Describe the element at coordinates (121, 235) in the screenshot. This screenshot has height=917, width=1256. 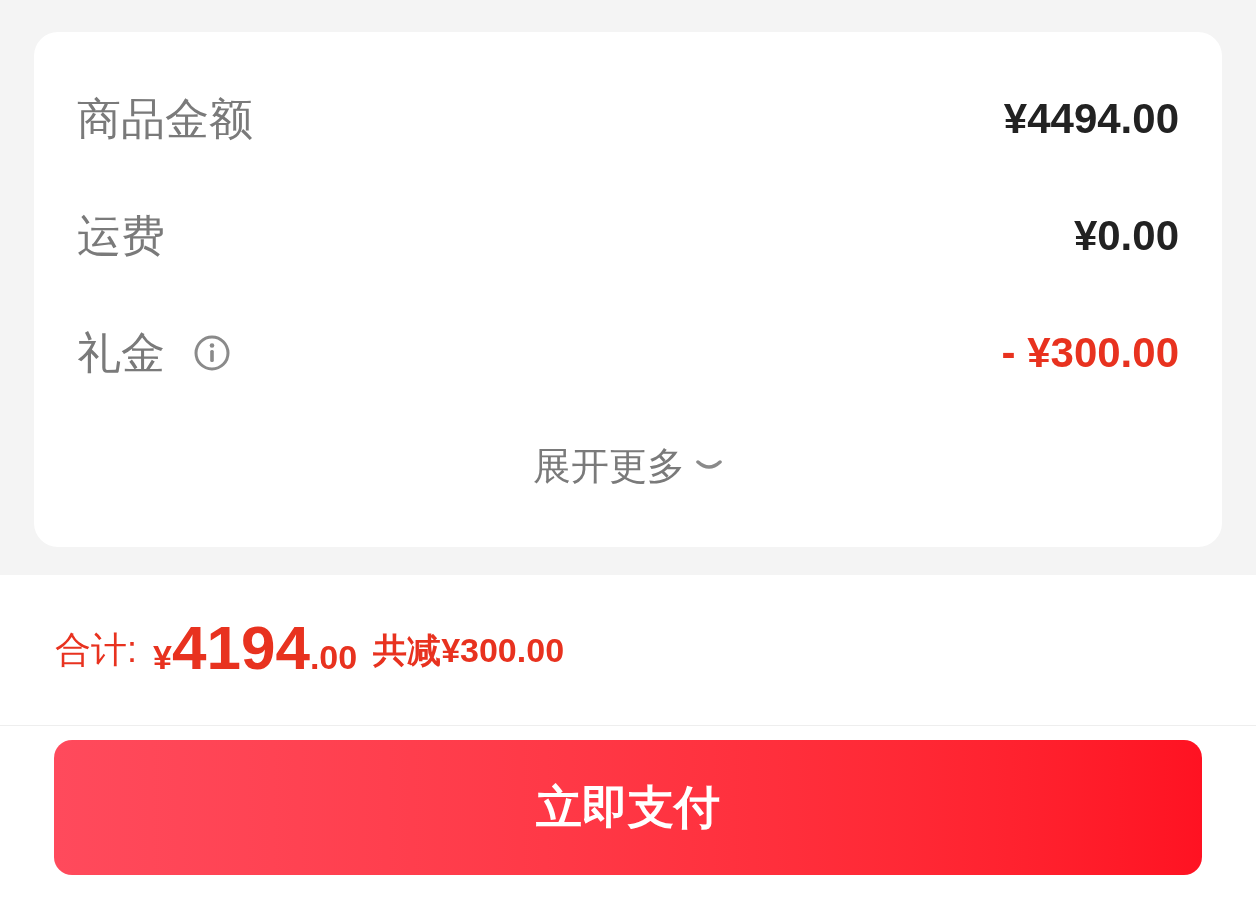
I see `fee-label: 运费` at that location.